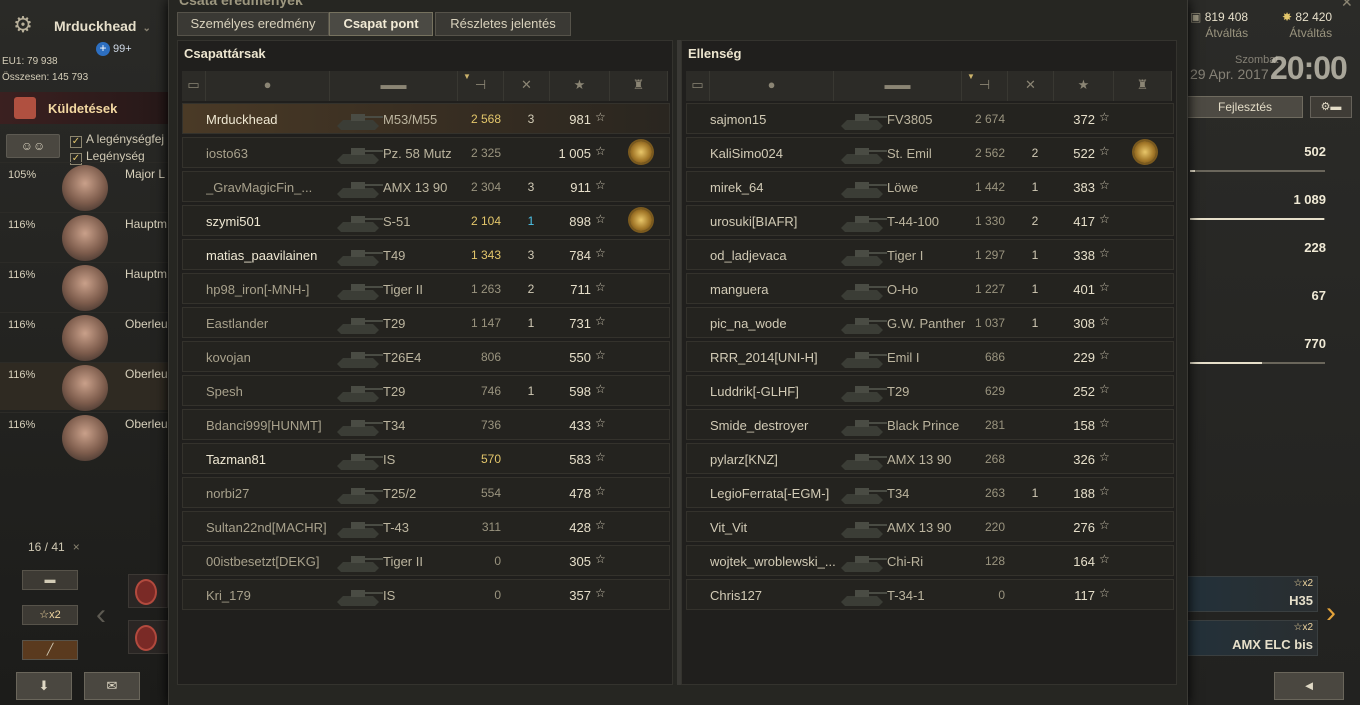 The height and width of the screenshot is (705, 1360). I want to click on player-menu: Mrduckhead ⌄, so click(102, 26).